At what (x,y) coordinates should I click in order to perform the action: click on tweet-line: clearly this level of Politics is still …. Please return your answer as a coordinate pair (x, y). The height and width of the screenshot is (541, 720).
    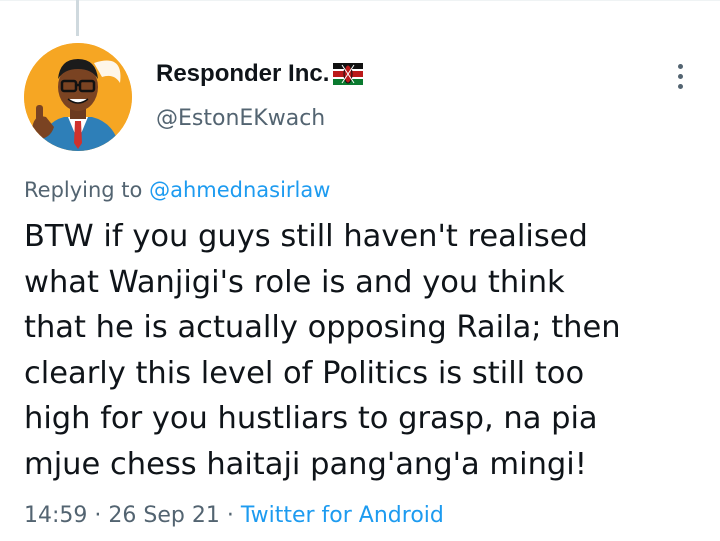
    Looking at the image, I should click on (304, 373).